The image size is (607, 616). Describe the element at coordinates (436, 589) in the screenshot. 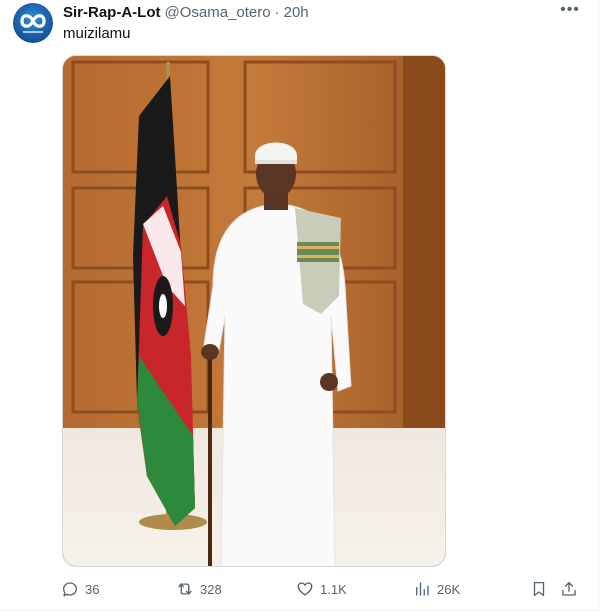

I see `views-button: 26K` at that location.